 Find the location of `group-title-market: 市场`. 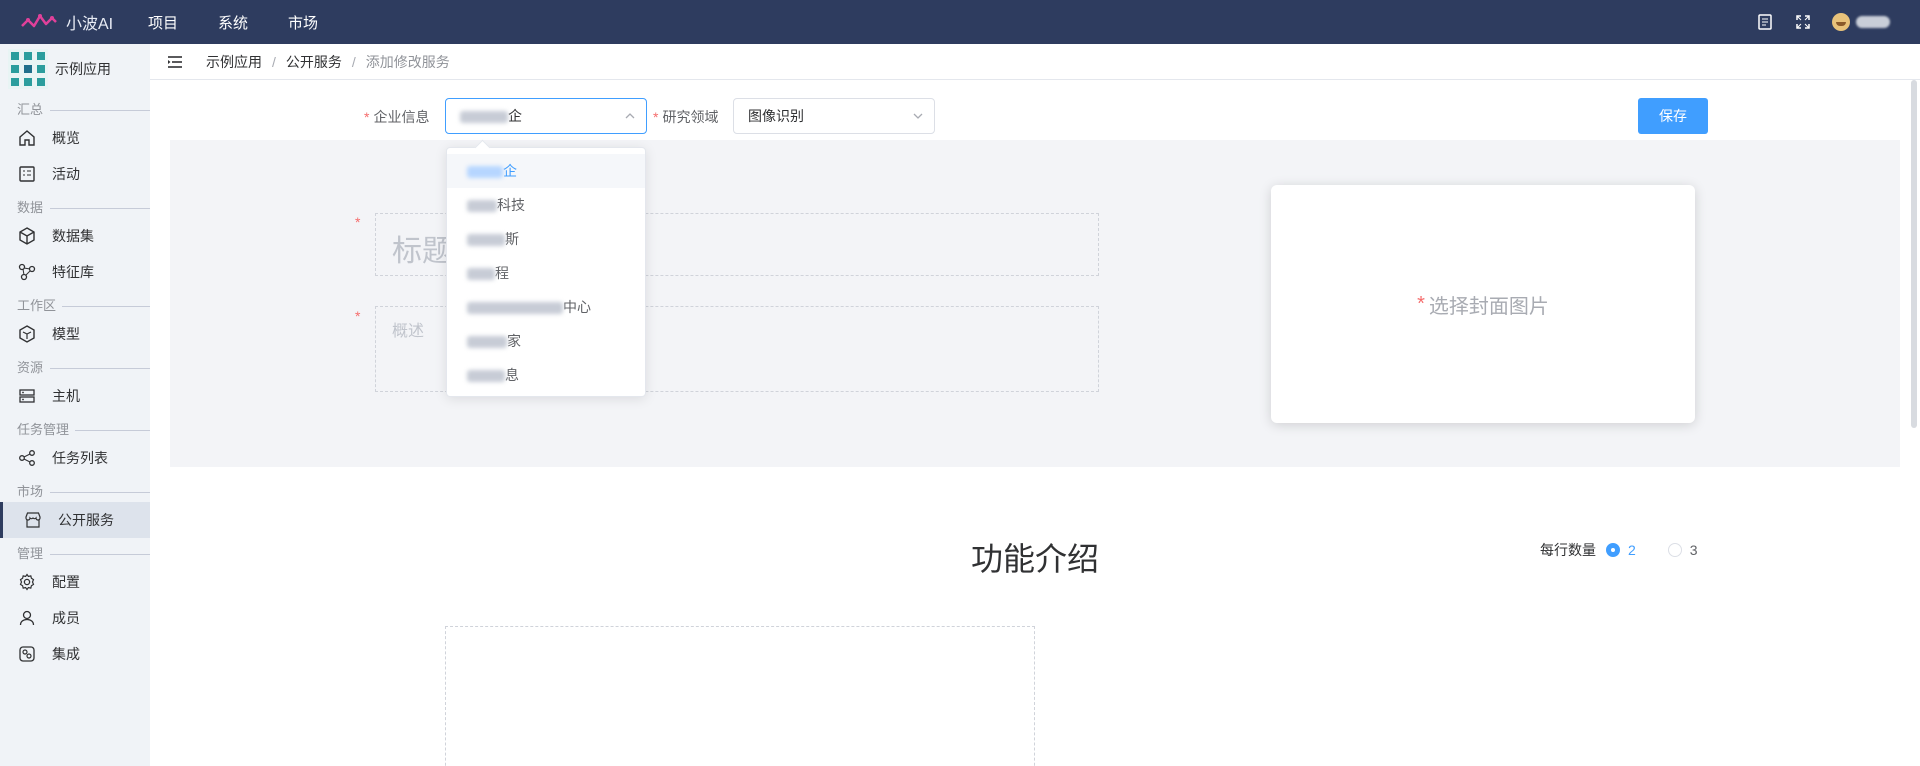

group-title-market: 市场 is located at coordinates (75, 492).